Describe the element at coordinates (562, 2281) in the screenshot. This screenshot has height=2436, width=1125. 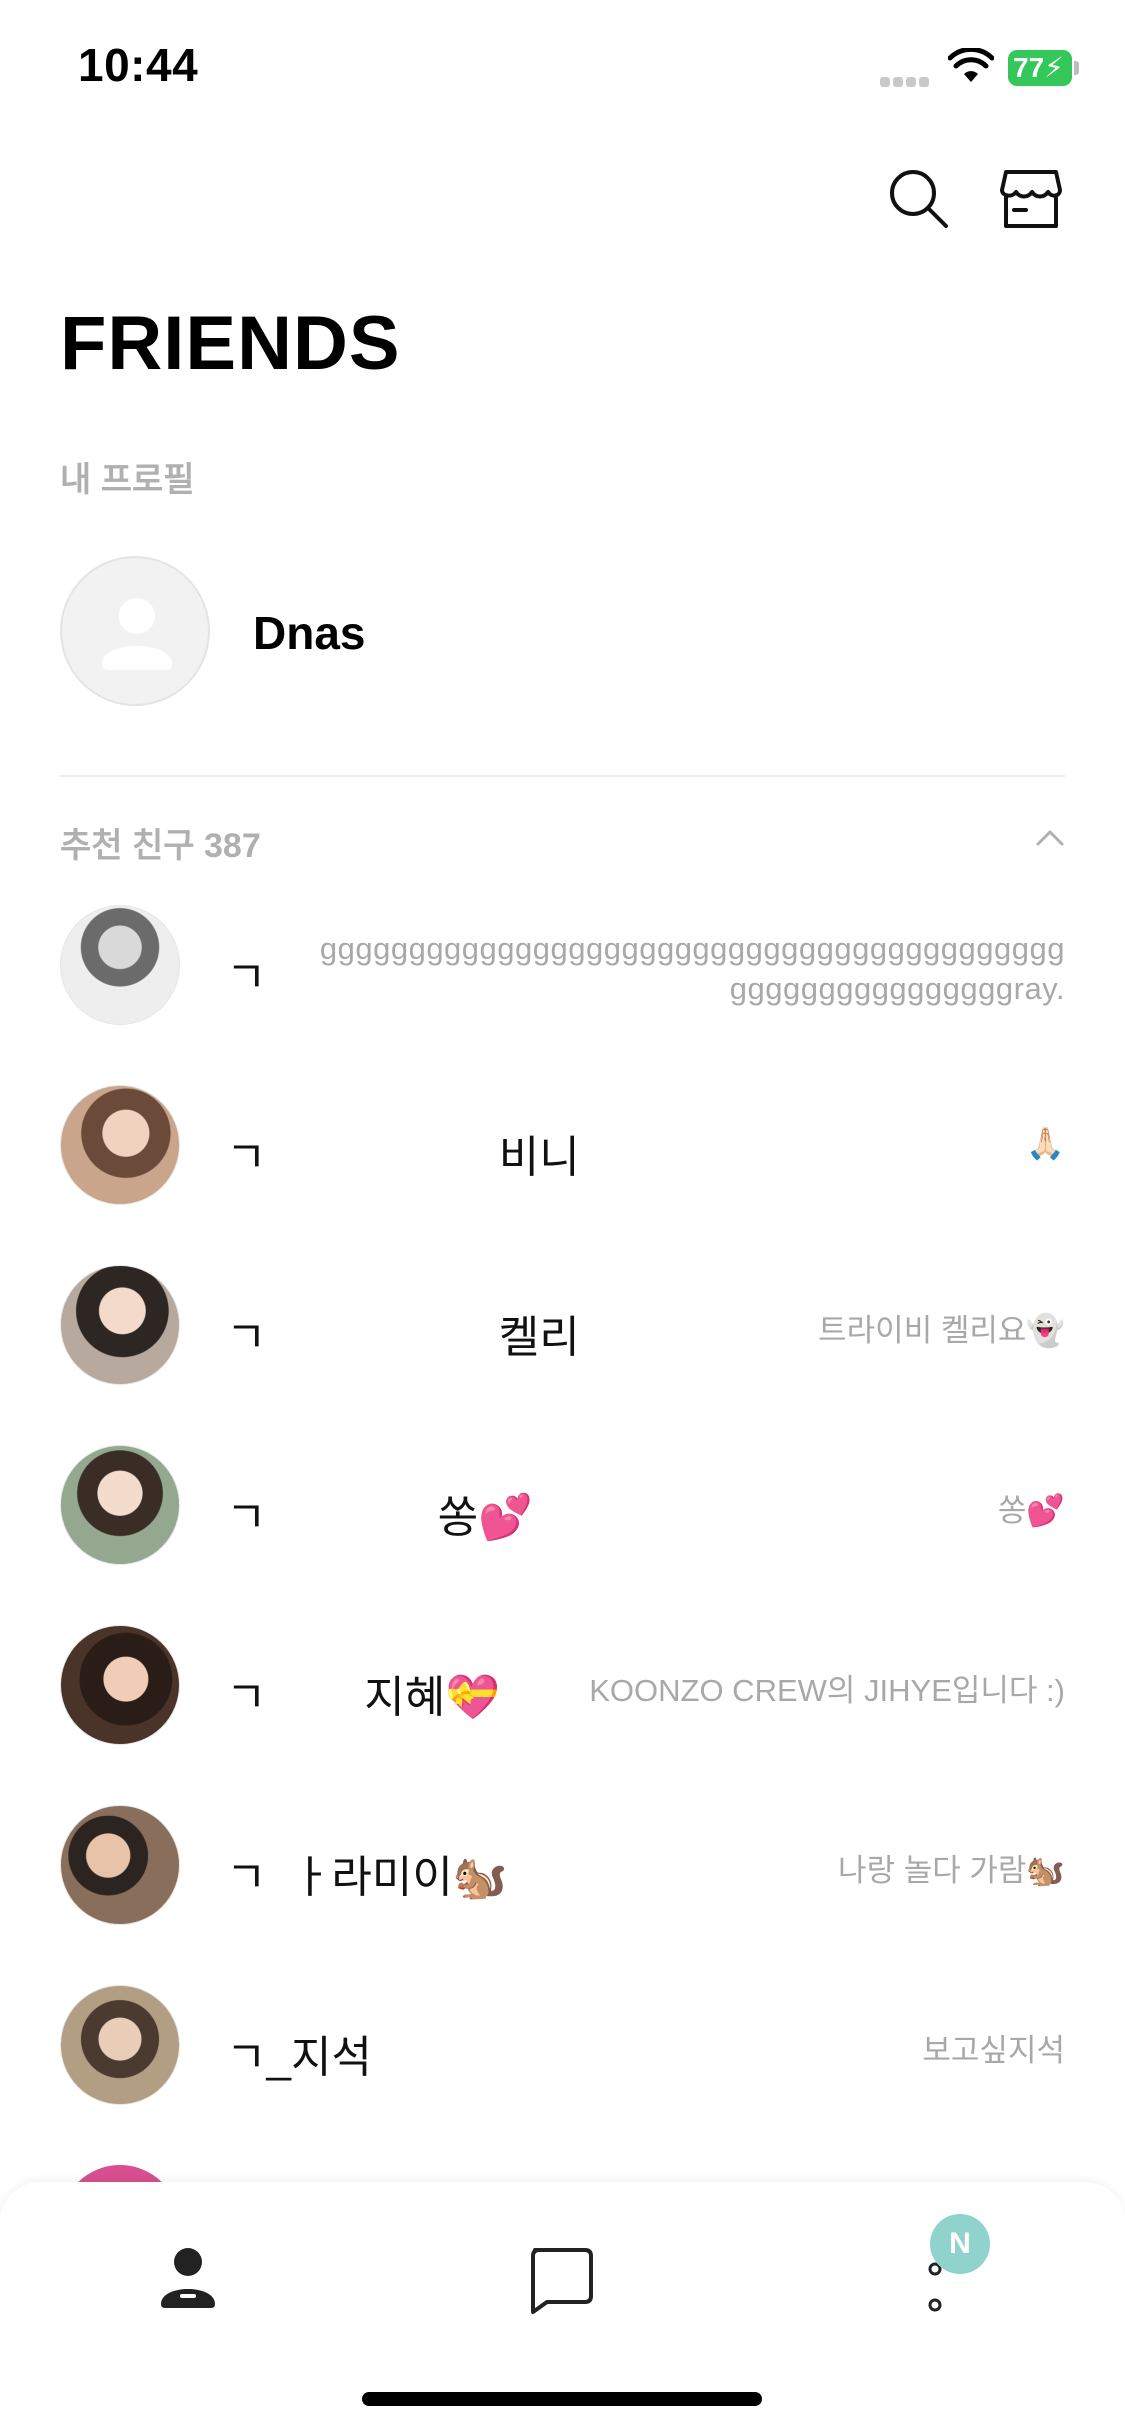
I see `chat-bubble-icon` at that location.